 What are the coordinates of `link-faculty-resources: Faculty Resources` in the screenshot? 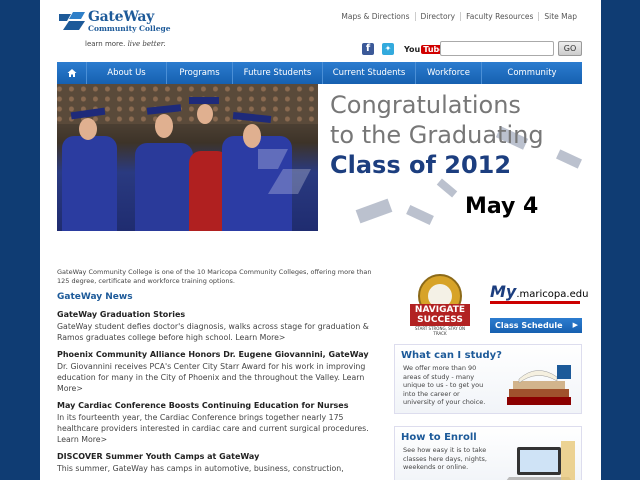 It's located at (499, 16).